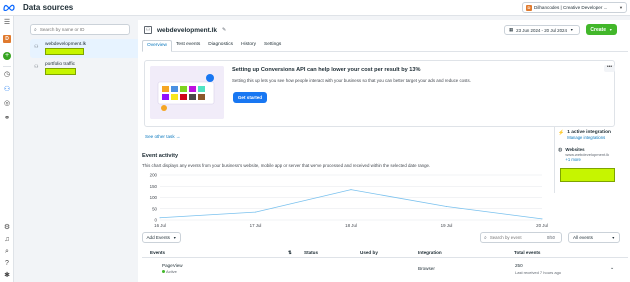 The image size is (630, 282). I want to click on data-source-item: ⚇ webdevelopment.lk, so click(91, 48).